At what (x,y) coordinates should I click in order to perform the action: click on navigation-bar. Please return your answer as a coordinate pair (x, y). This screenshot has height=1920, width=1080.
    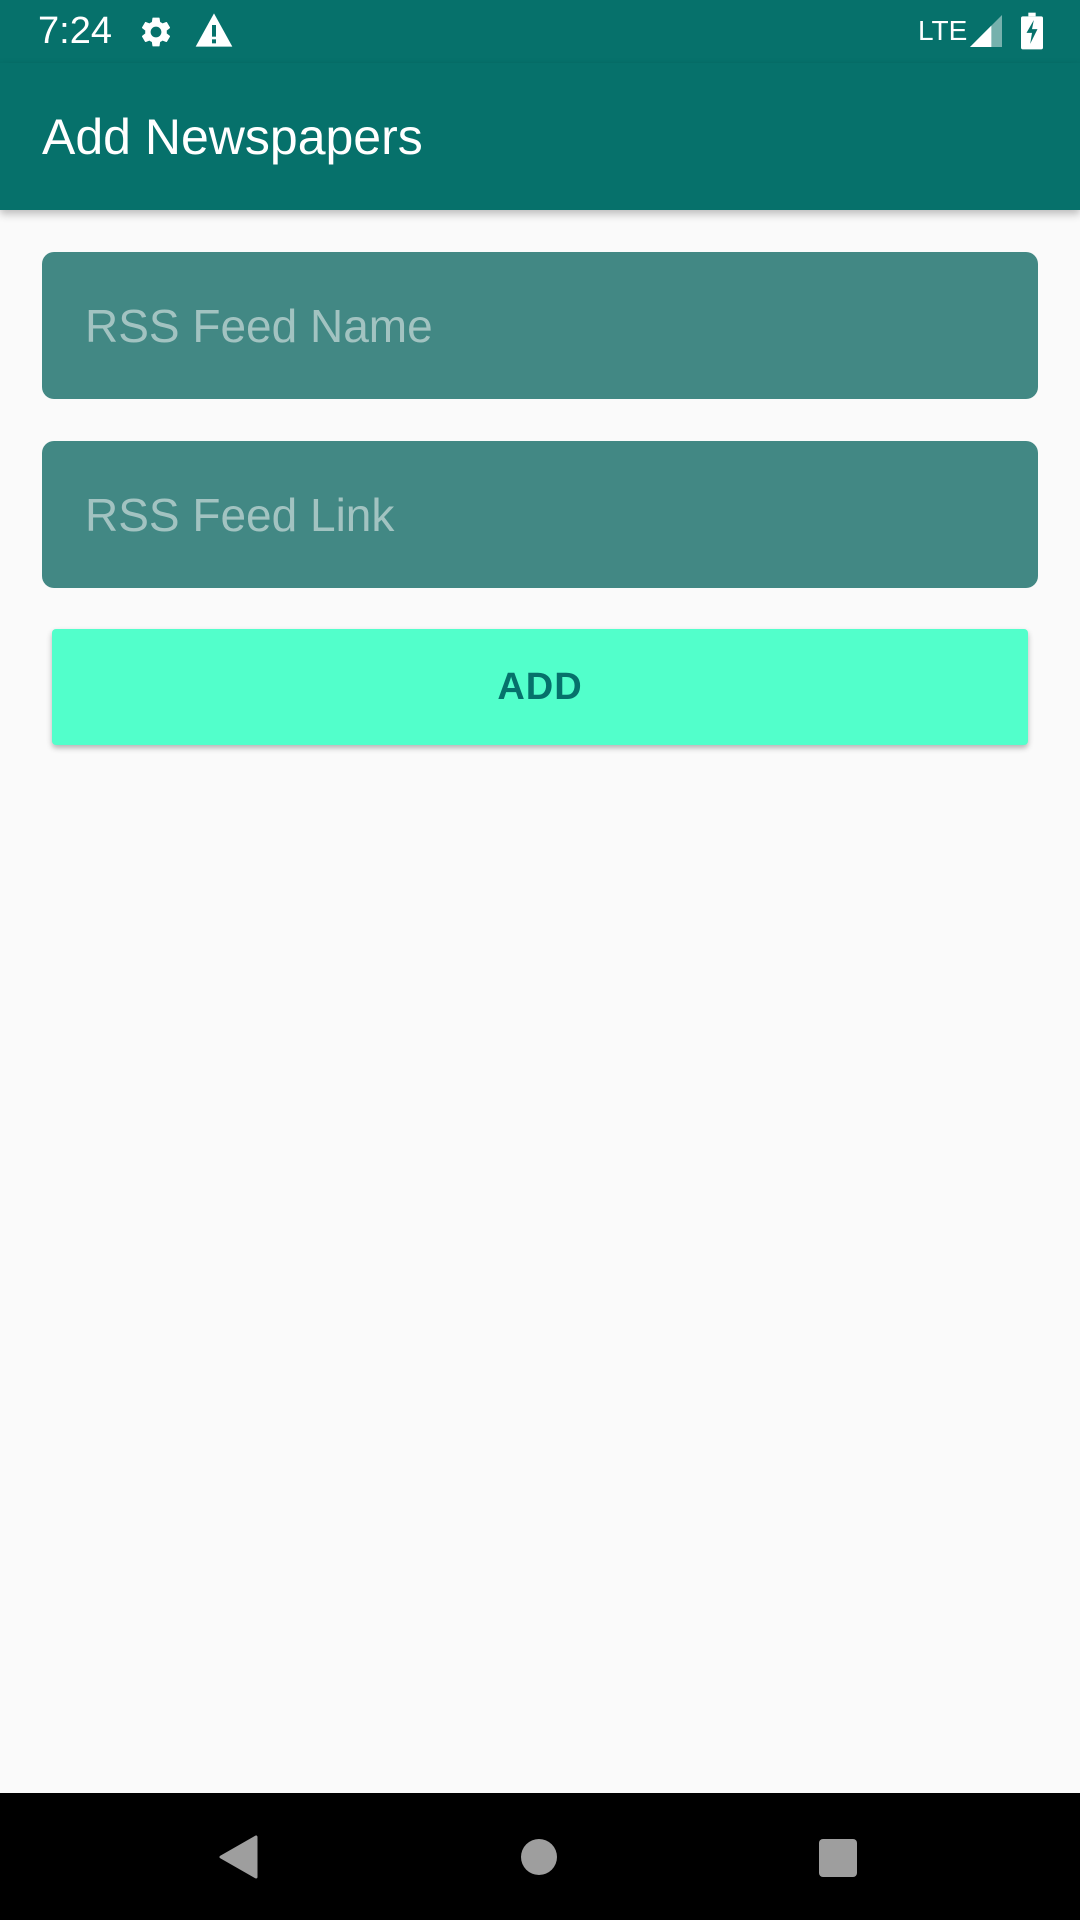
    Looking at the image, I should click on (540, 1856).